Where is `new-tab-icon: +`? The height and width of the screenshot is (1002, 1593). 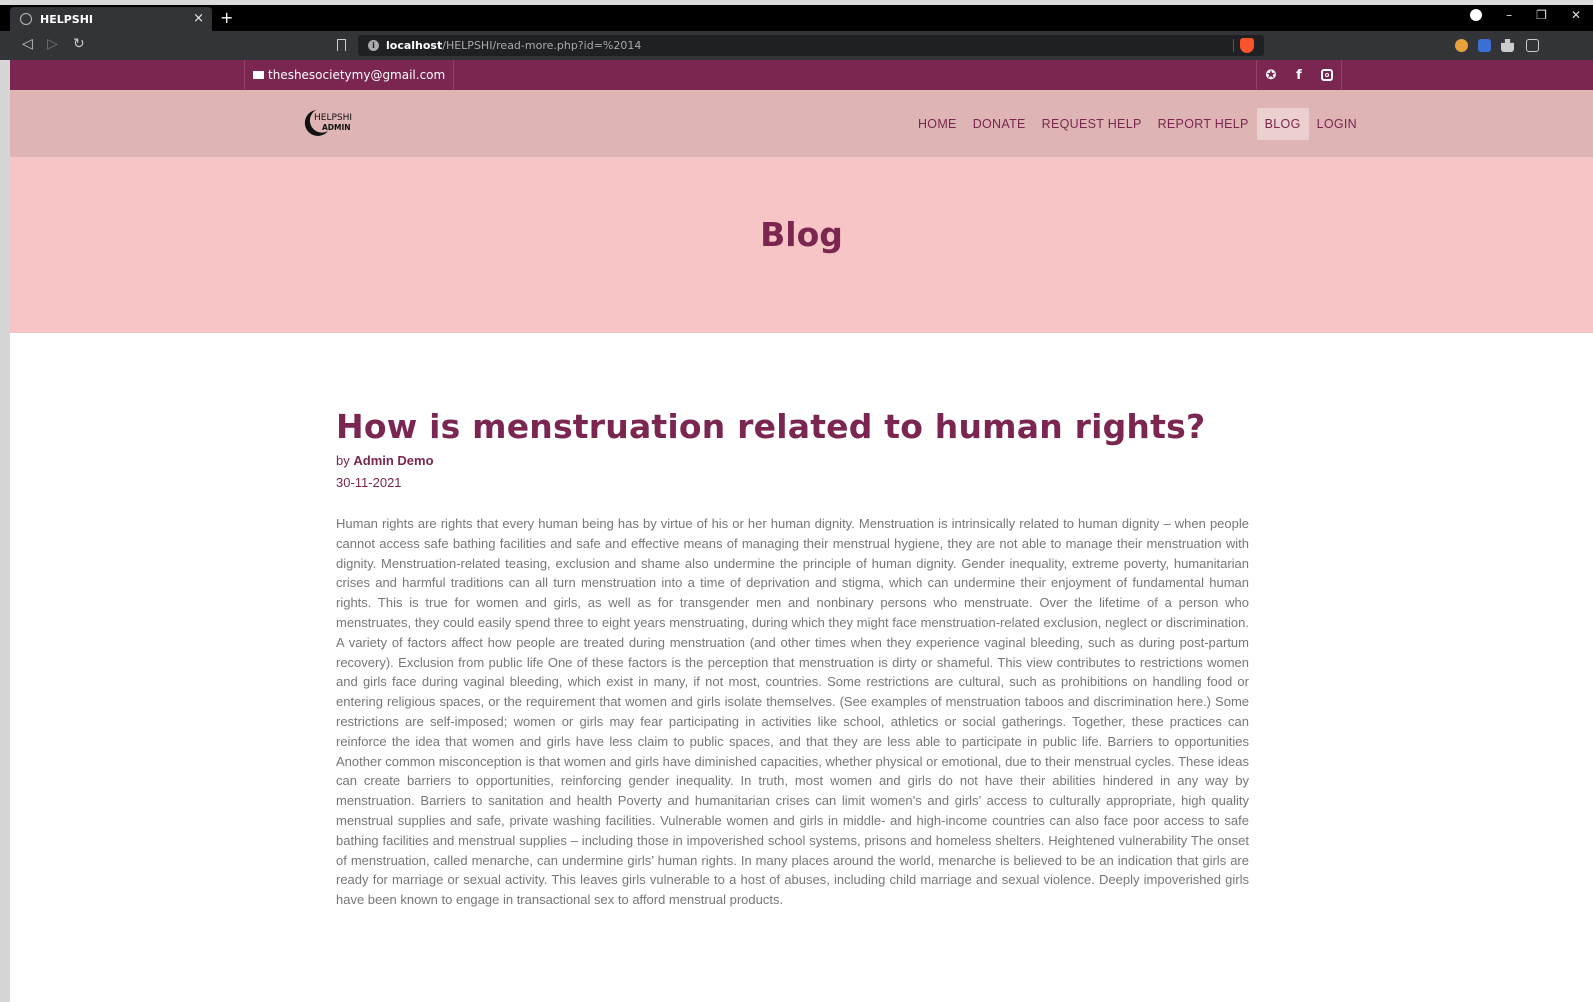 new-tab-icon: + is located at coordinates (226, 17).